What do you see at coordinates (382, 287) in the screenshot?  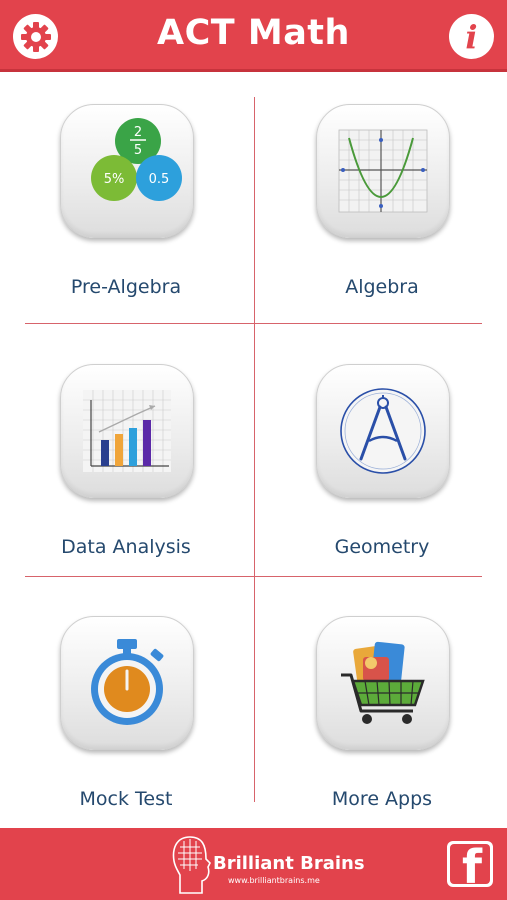 I see `tile-label-algebra: Algebra` at bounding box center [382, 287].